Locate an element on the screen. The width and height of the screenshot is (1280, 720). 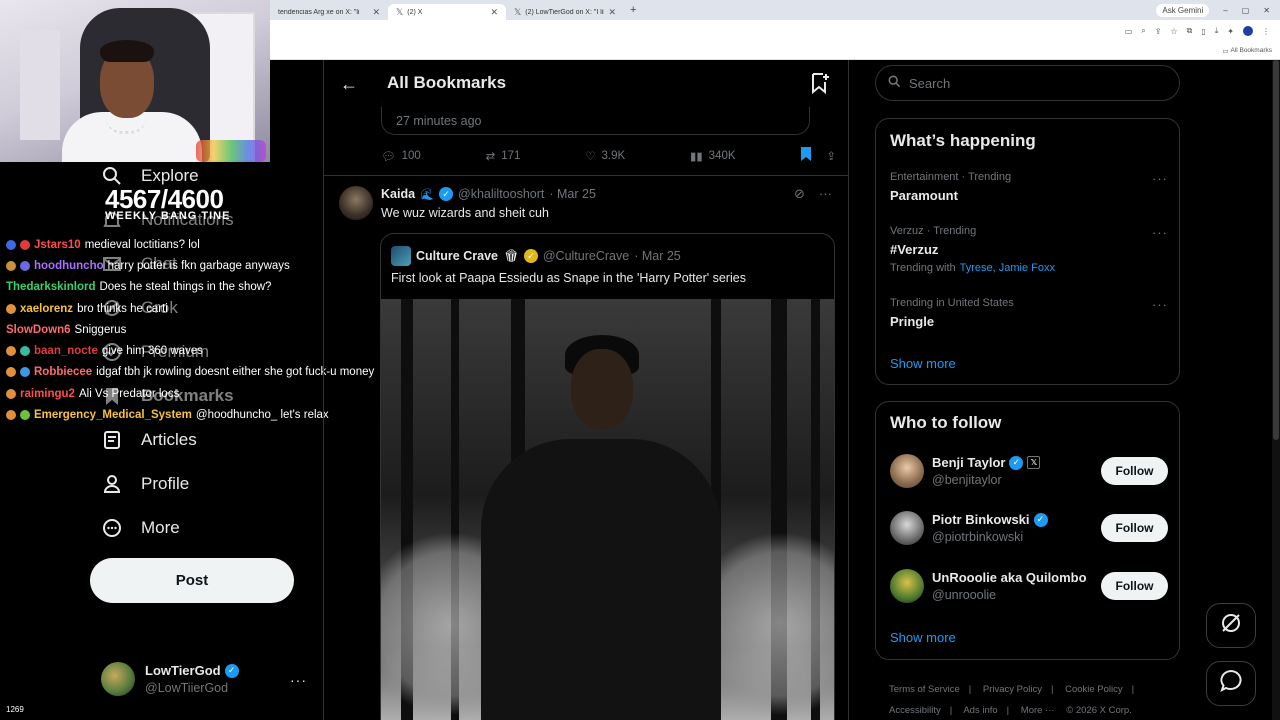
panel-title: Who to follow is located at coordinates (946, 422).